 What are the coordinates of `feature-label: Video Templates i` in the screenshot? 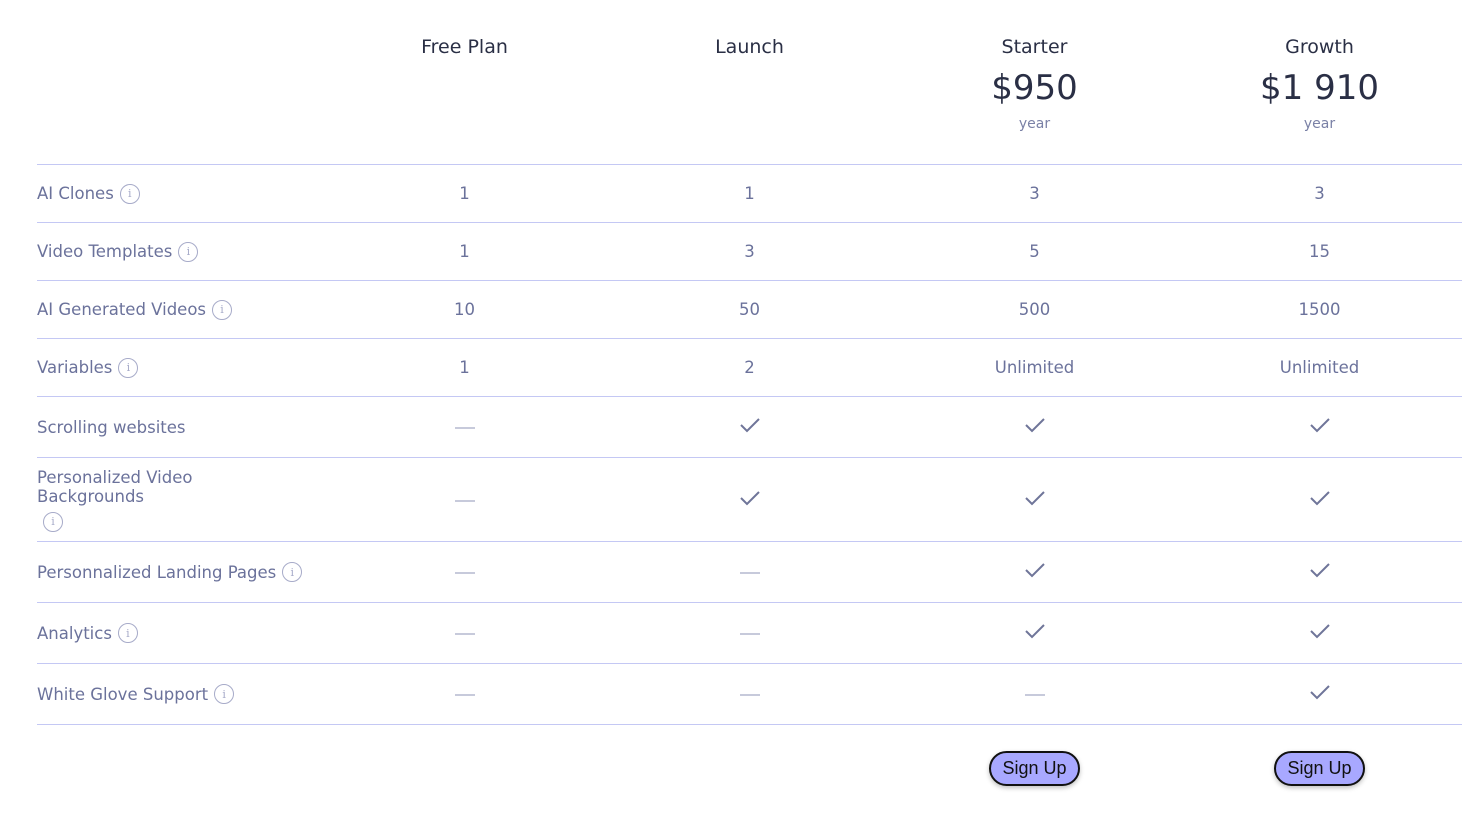 It's located at (179, 251).